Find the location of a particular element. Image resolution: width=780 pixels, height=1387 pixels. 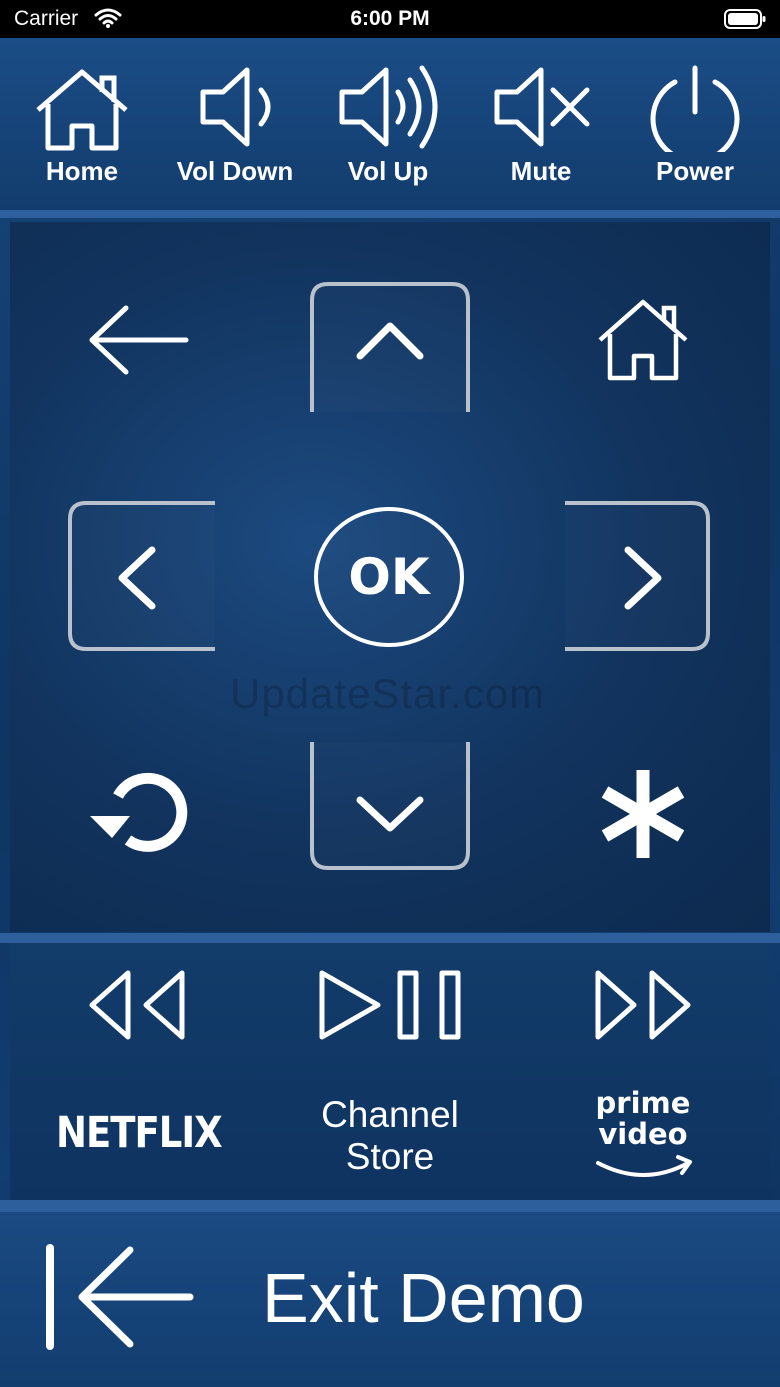

rewind-button is located at coordinates (140, 1008).